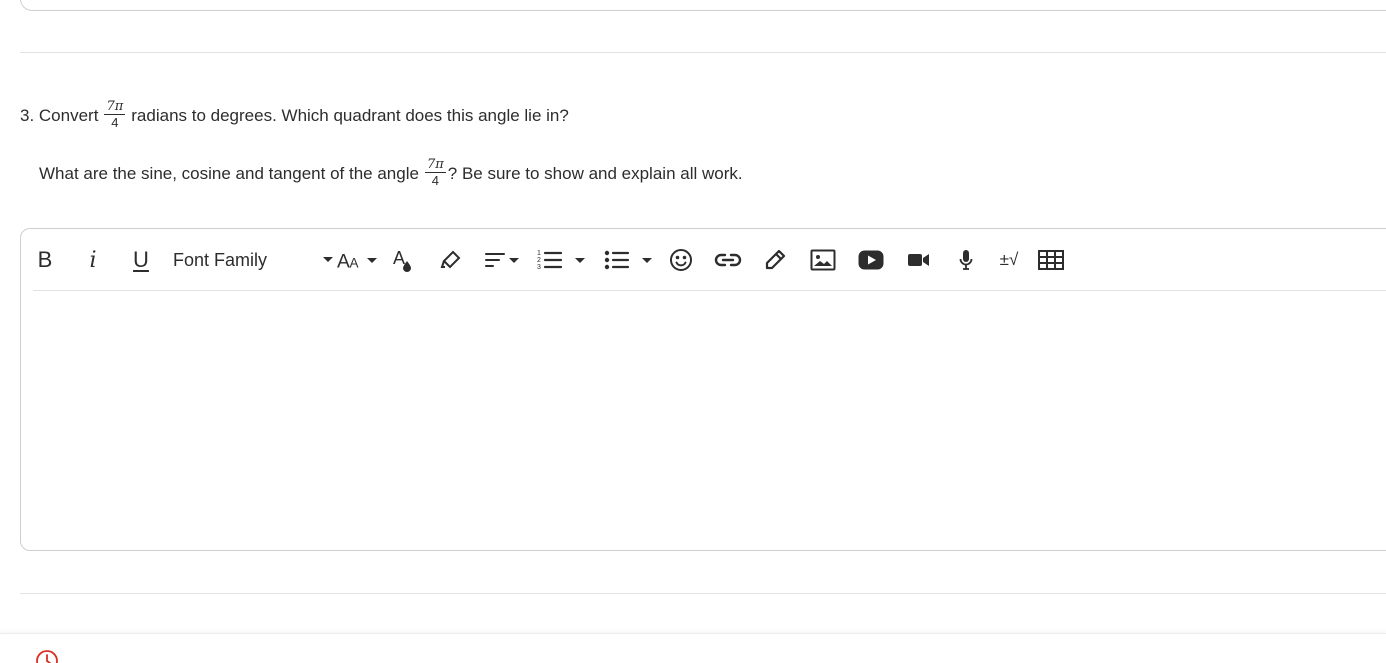 The image size is (1386, 663). I want to click on bold-button: B, so click(45, 260).